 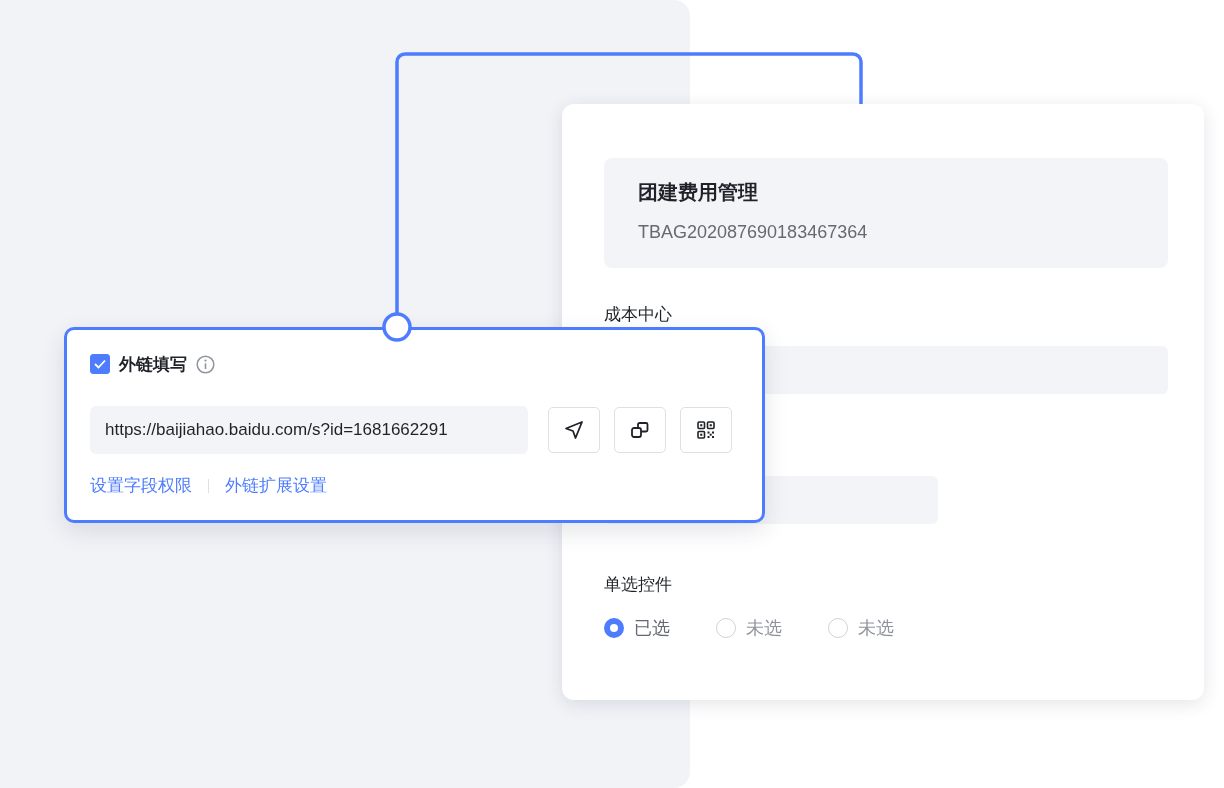 What do you see at coordinates (309, 430) in the screenshot?
I see `url-field: https://baijiahao.baidu.com/s?id=1681662291` at bounding box center [309, 430].